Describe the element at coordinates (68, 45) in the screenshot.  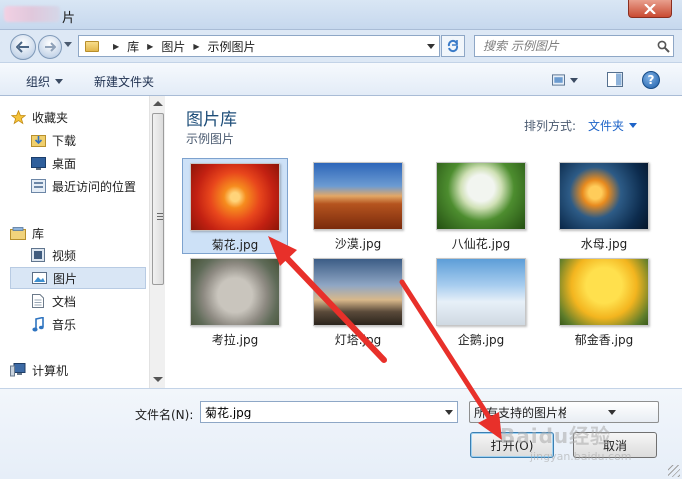
I see `recent-pages-dropdown-icon` at that location.